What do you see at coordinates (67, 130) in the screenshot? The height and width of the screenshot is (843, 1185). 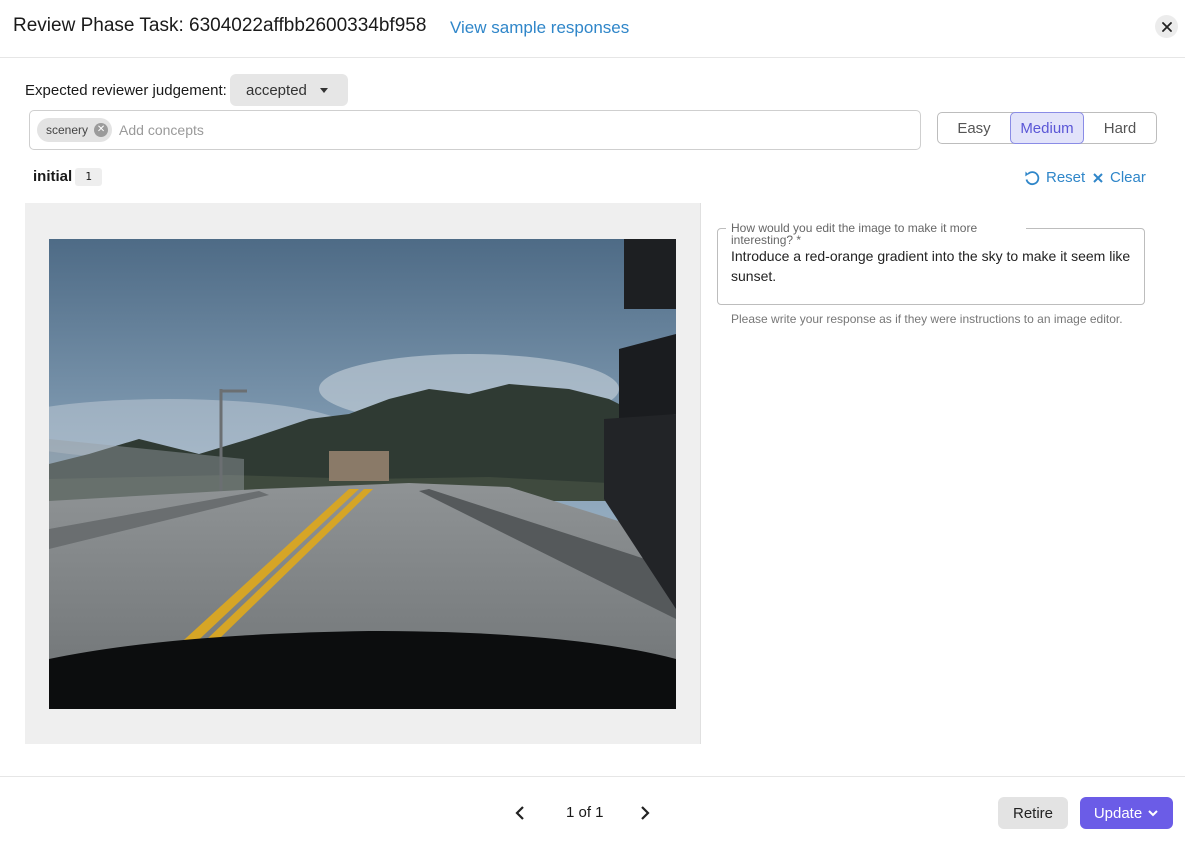 I see `concept-chip-label: scenery` at bounding box center [67, 130].